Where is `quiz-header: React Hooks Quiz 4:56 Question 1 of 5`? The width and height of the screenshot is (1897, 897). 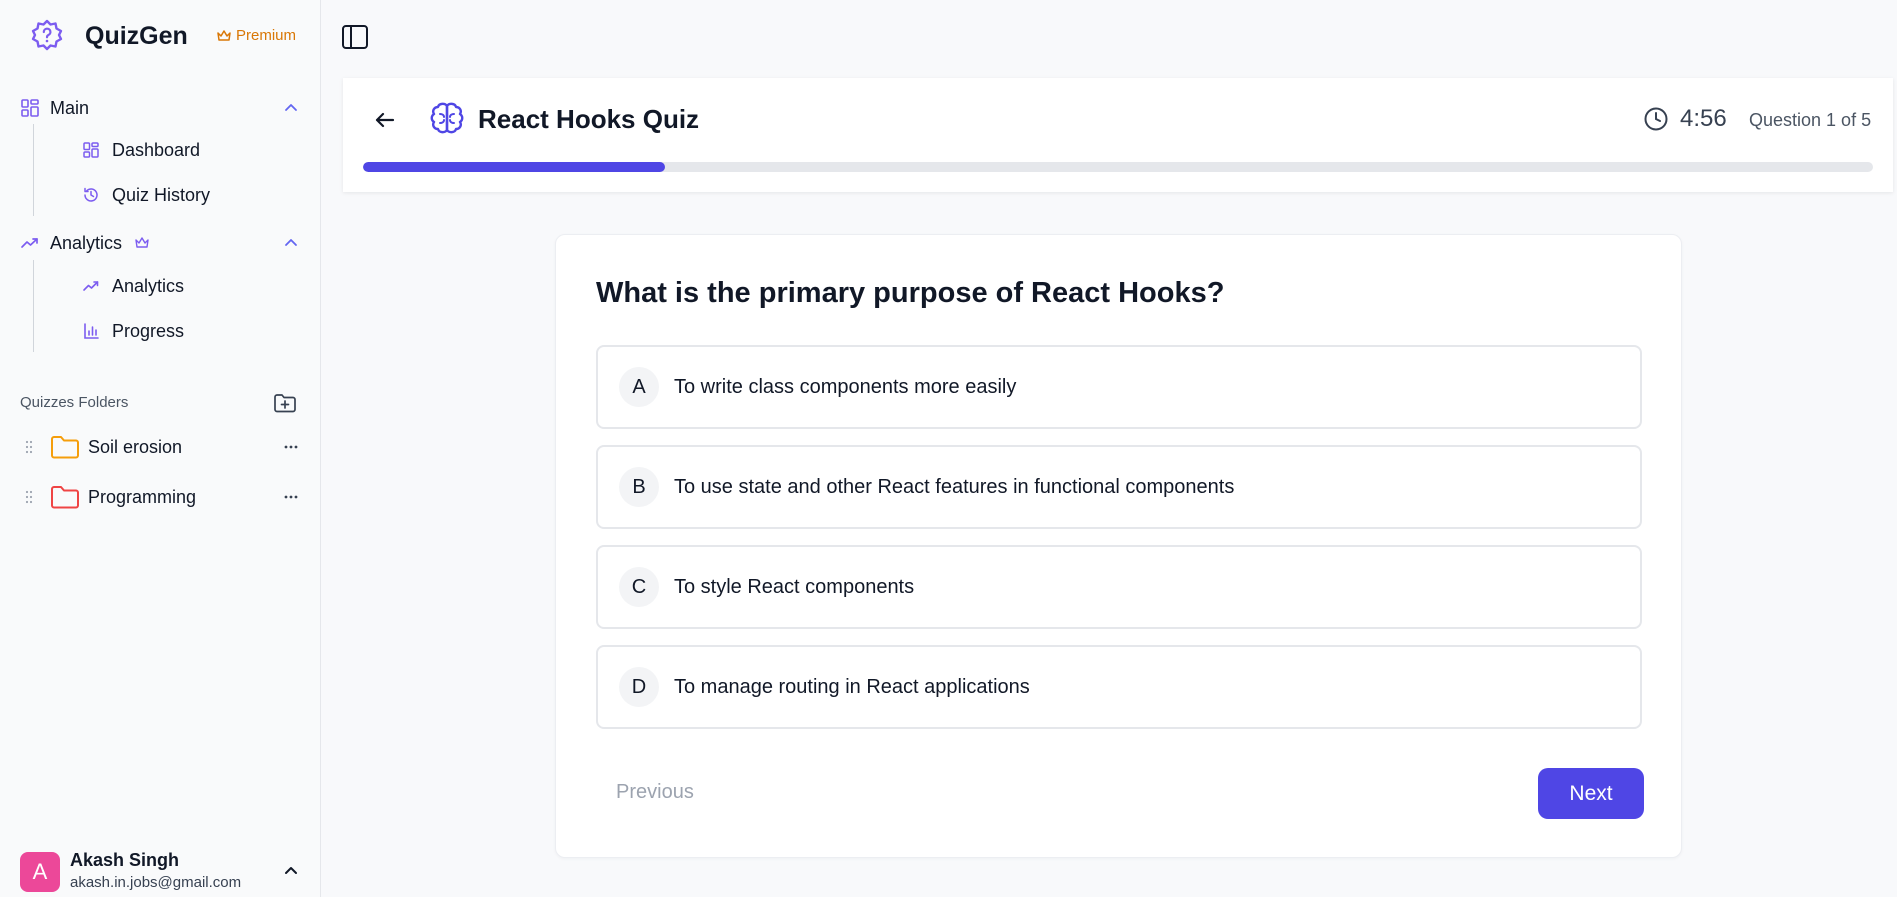 quiz-header: React Hooks Quiz 4:56 Question 1 of 5 is located at coordinates (1118, 135).